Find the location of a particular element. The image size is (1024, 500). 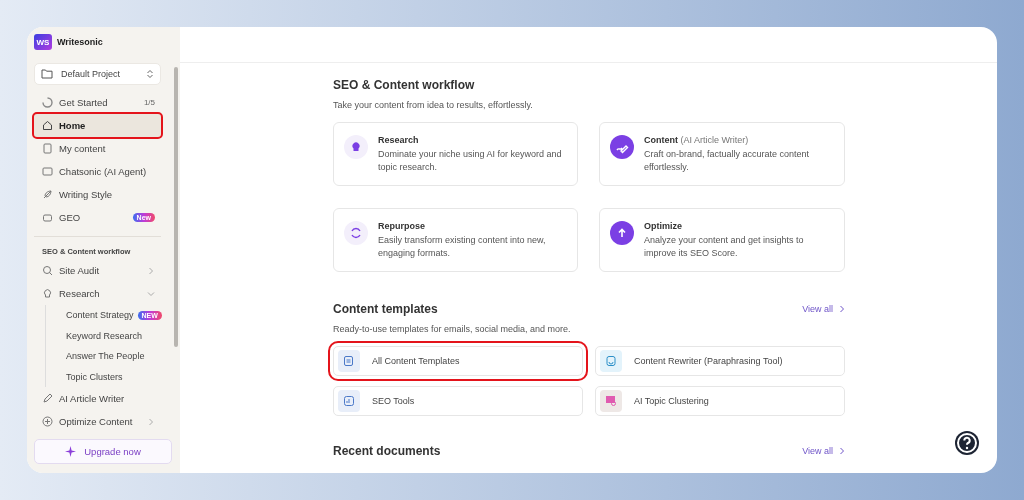

section-title: Recent documents is located at coordinates (387, 451).